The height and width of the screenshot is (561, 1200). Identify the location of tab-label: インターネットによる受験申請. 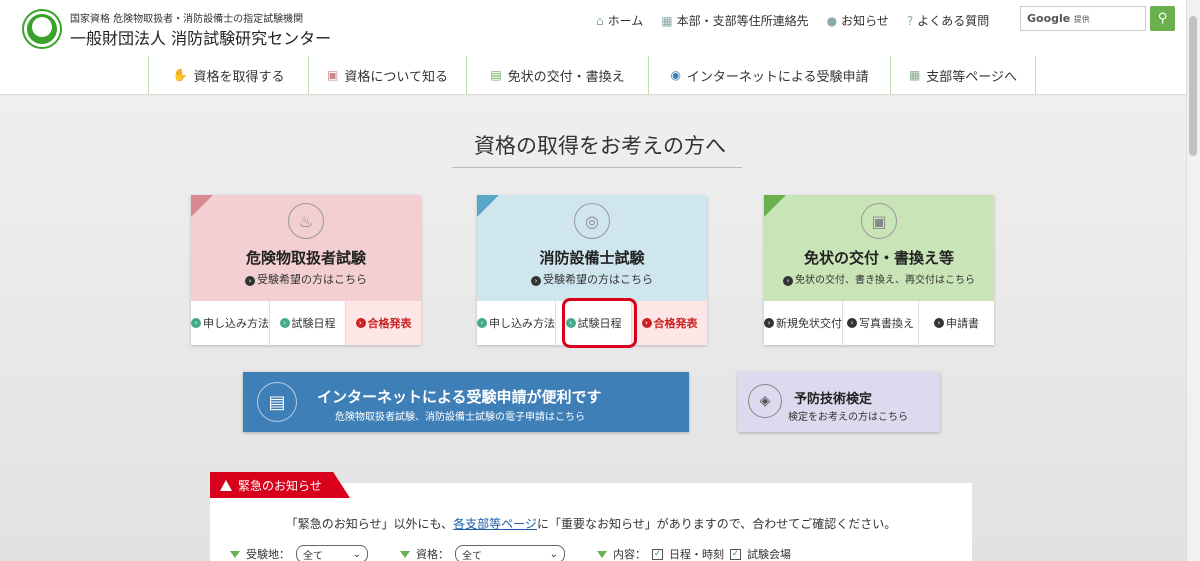
(777, 77).